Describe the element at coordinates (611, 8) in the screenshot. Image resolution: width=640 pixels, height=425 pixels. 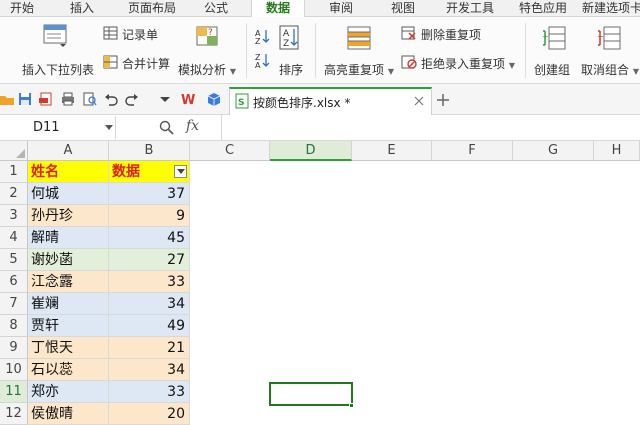
I see `tab-new-tab: 新建选项卡` at that location.